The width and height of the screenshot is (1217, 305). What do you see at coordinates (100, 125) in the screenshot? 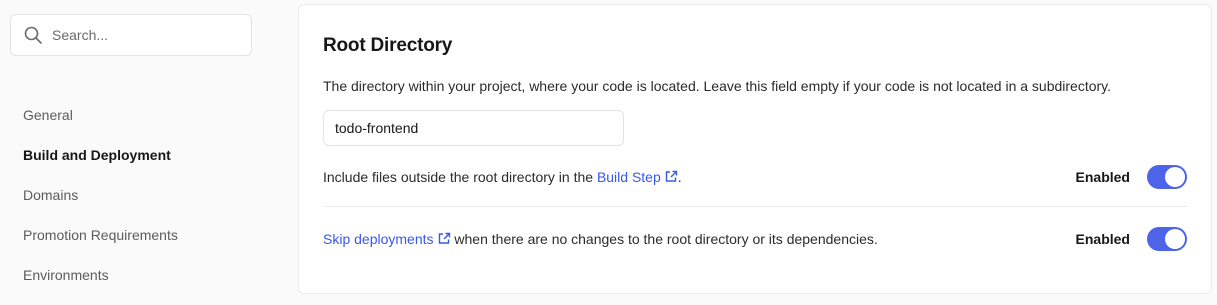
I see `sidebar-item-general: General` at bounding box center [100, 125].